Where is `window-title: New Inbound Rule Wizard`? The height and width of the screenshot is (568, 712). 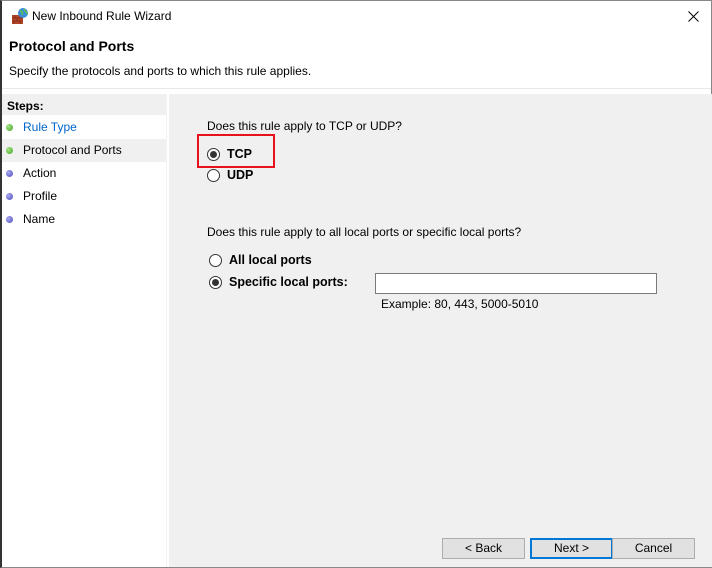 window-title: New Inbound Rule Wizard is located at coordinates (102, 16).